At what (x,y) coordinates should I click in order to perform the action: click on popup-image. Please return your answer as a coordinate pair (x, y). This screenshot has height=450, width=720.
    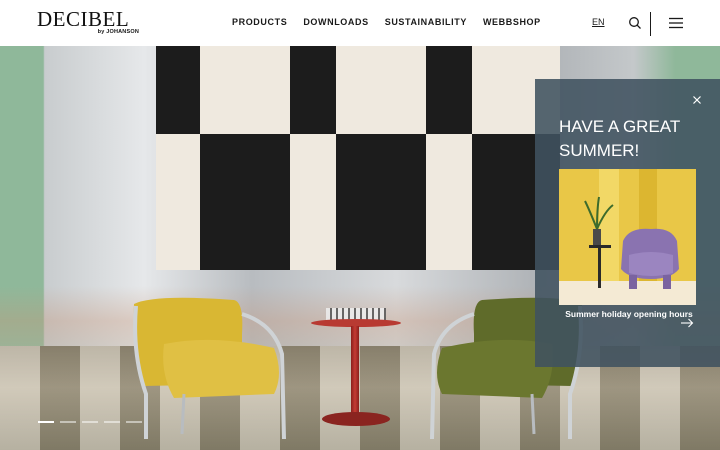
    Looking at the image, I should click on (627, 237).